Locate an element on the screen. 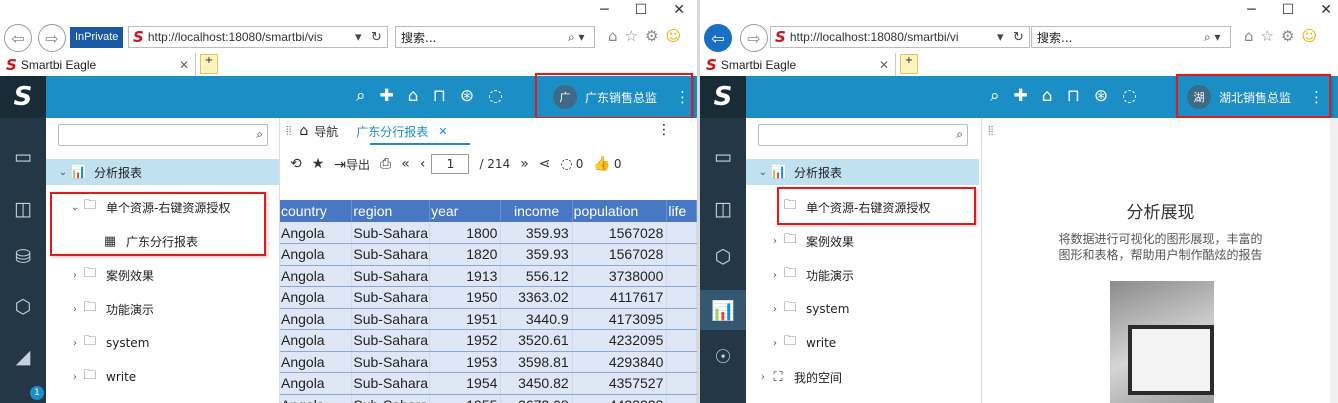 The image size is (1338, 403). browser-tab: S Smartbi Eagle ✕ is located at coordinates (98, 64).